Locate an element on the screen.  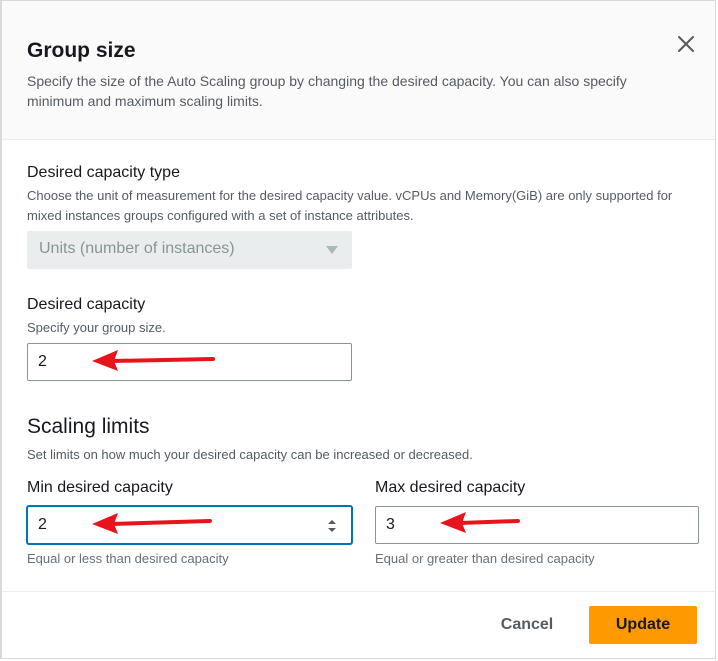
caret-down-icon is located at coordinates (332, 250).